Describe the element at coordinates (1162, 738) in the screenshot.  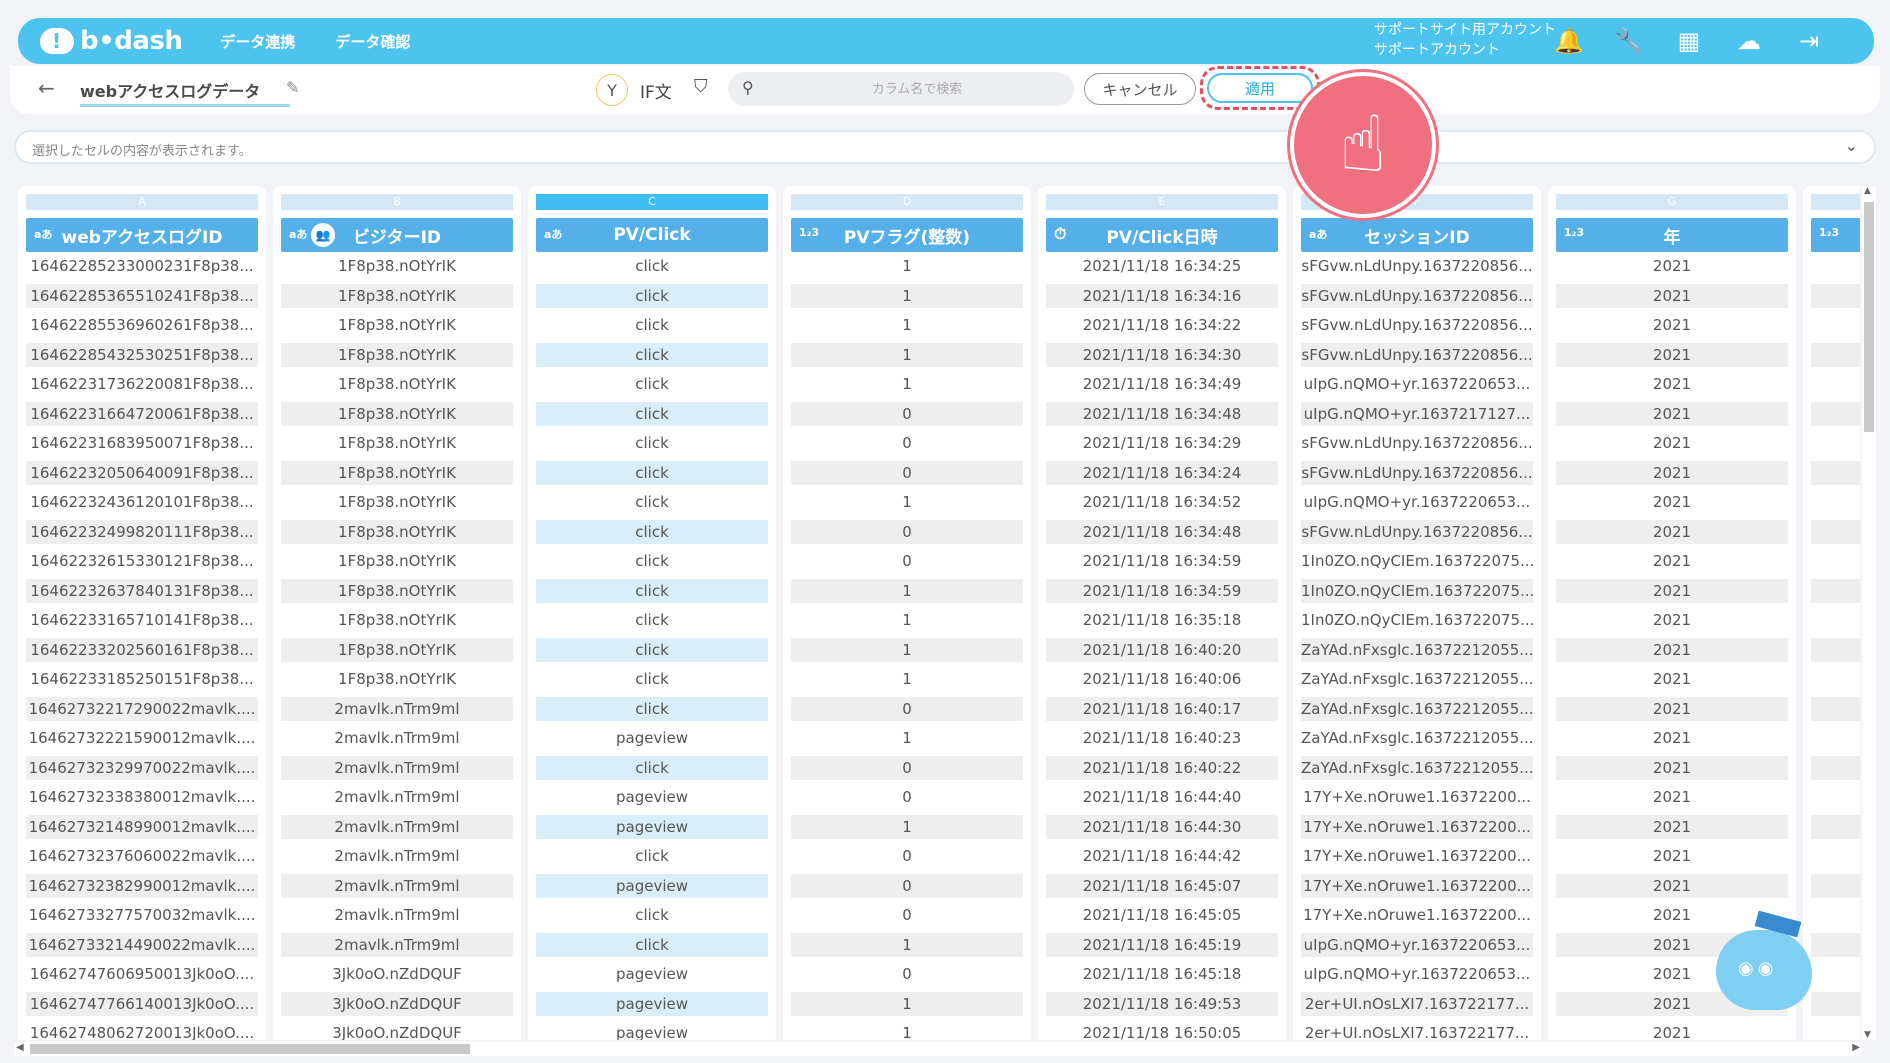
I see `table-cell: 2021/11/18 16:40:23` at that location.